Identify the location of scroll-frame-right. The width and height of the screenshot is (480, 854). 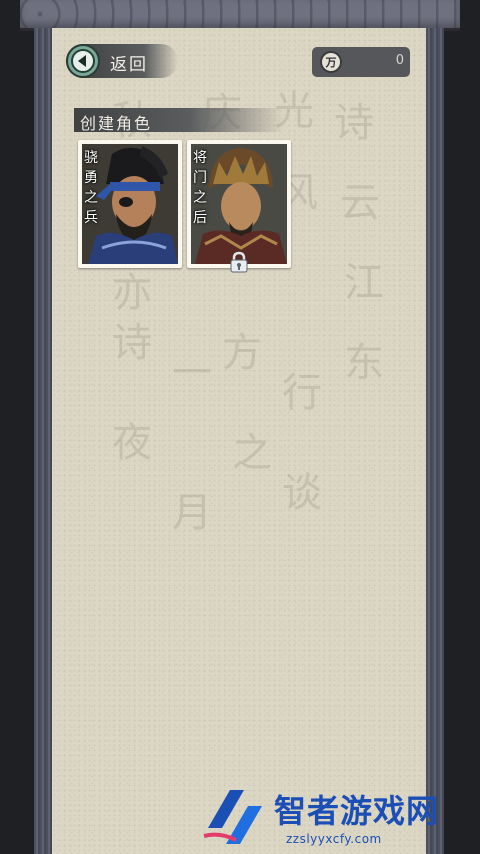
(435, 441).